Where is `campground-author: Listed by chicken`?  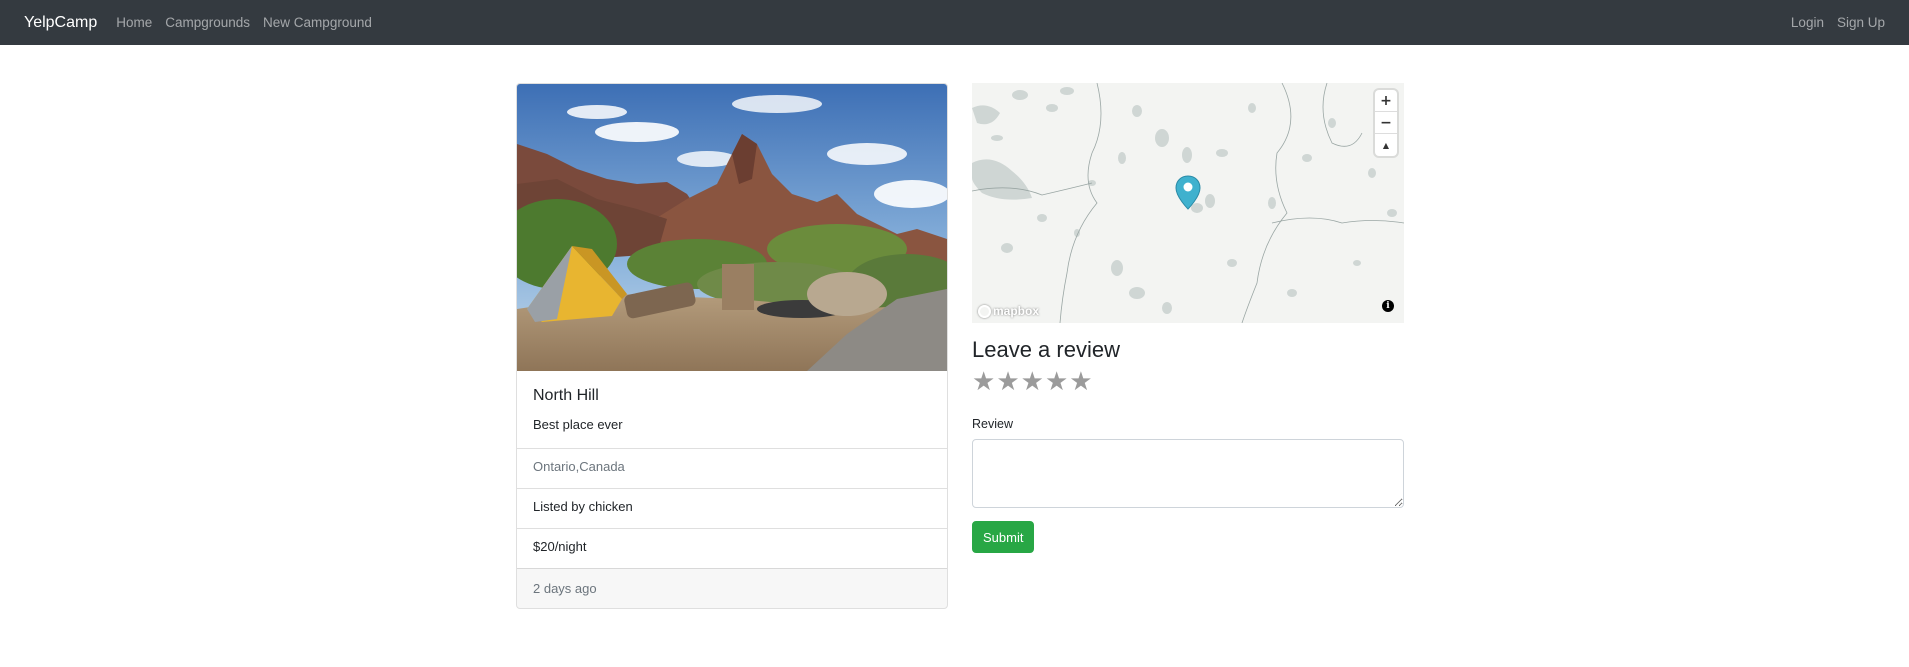 campground-author: Listed by chicken is located at coordinates (732, 508).